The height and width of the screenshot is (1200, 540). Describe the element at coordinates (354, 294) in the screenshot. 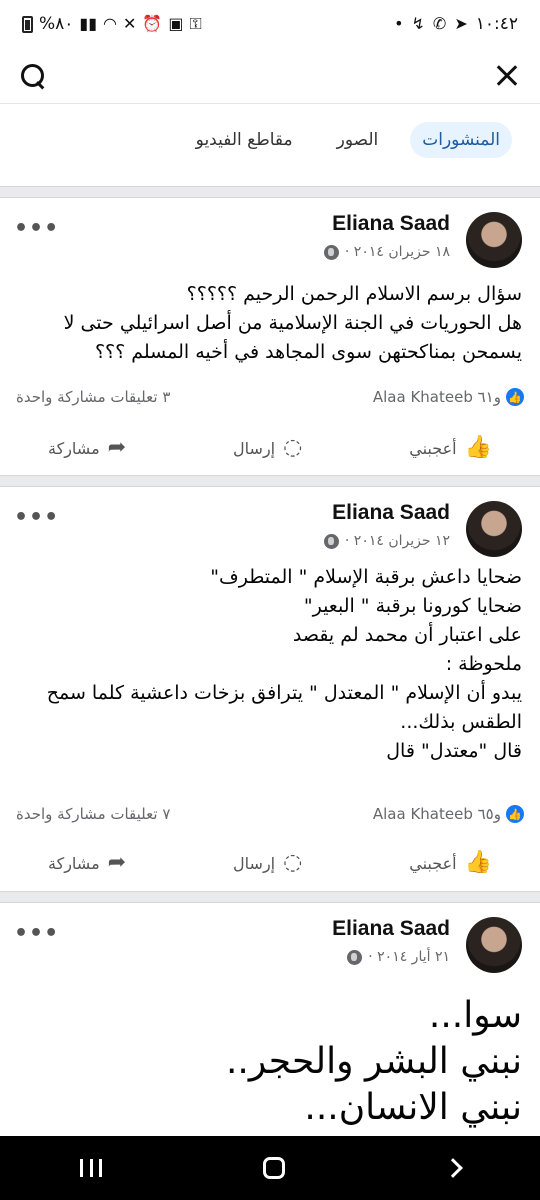

I see `post-line: سؤال برسم الاسلام الرحمن الرحيم ؟؟؟؟؟` at that location.